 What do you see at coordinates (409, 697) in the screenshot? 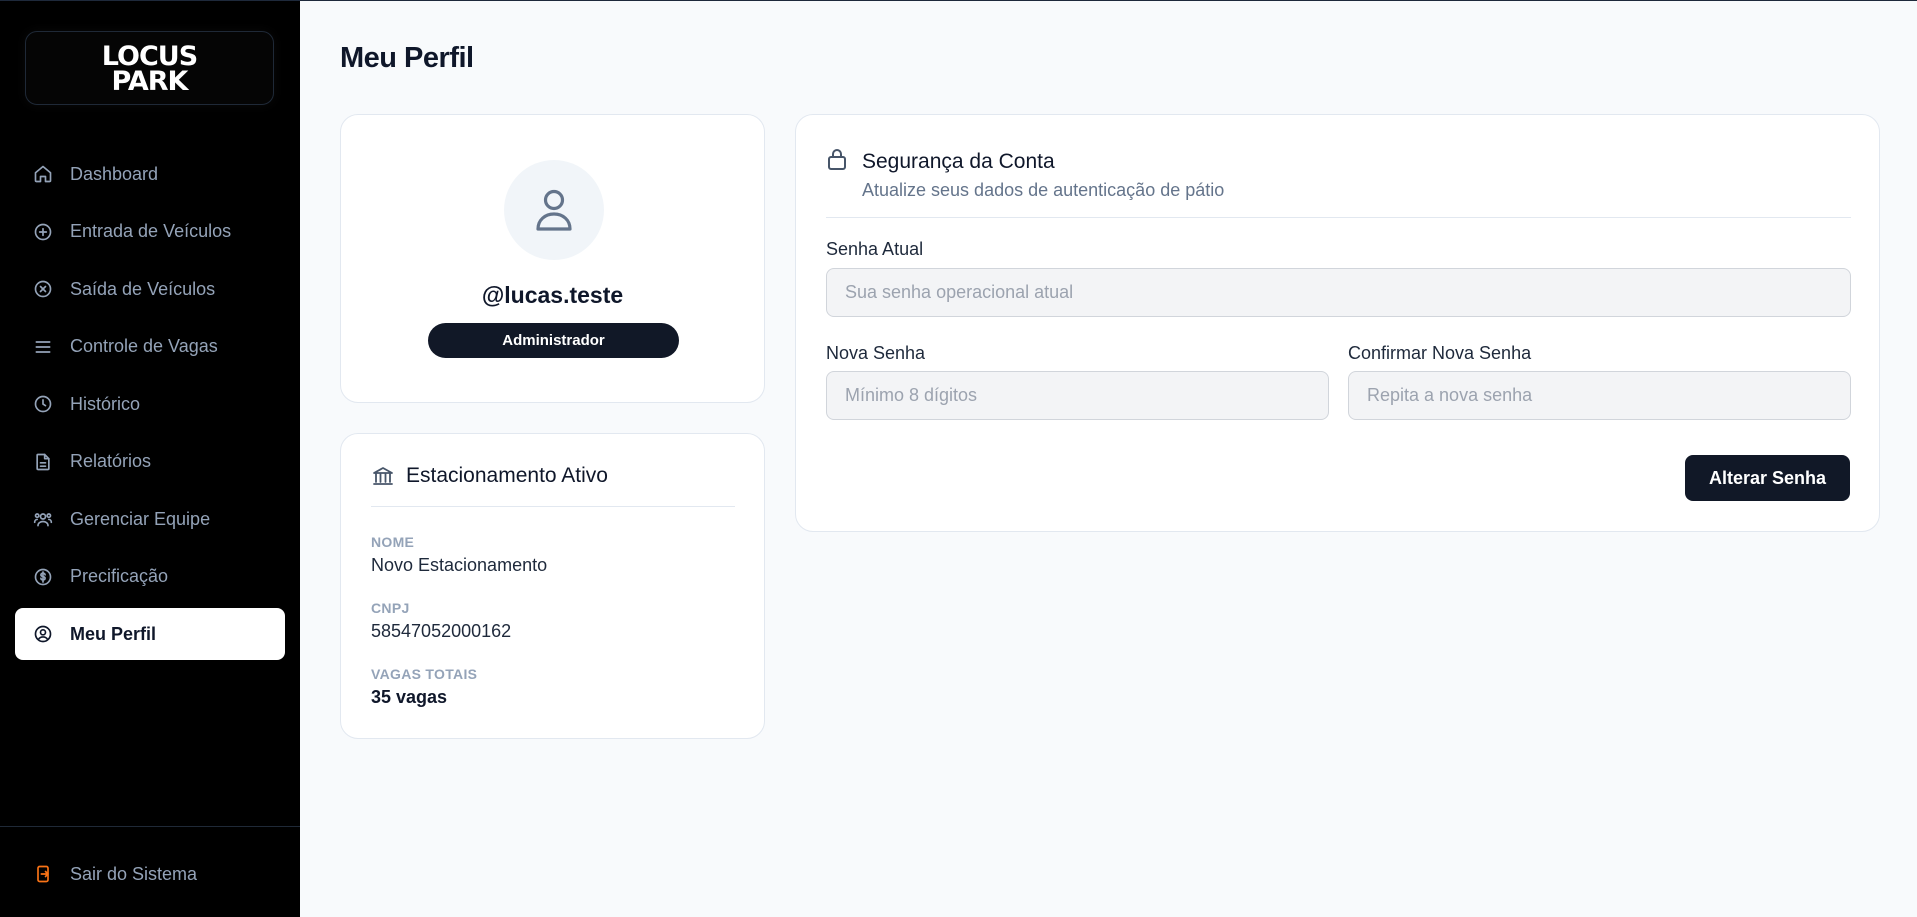
I see `parking-spots-value: 35 vagas` at bounding box center [409, 697].